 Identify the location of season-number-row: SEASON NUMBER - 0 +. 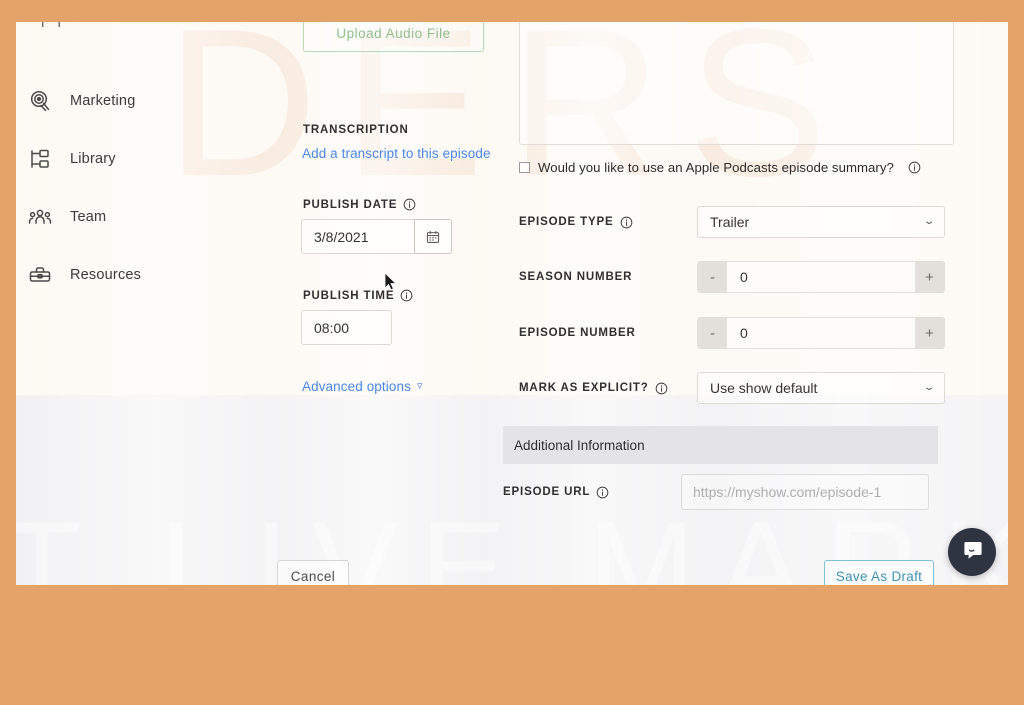
(735, 277).